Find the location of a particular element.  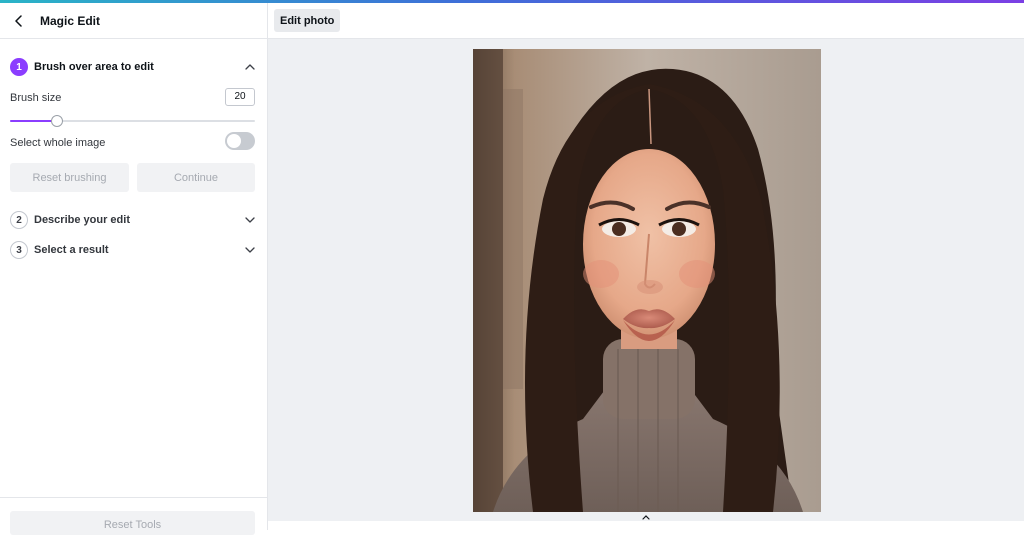

brush-size-input: 20 is located at coordinates (240, 97).